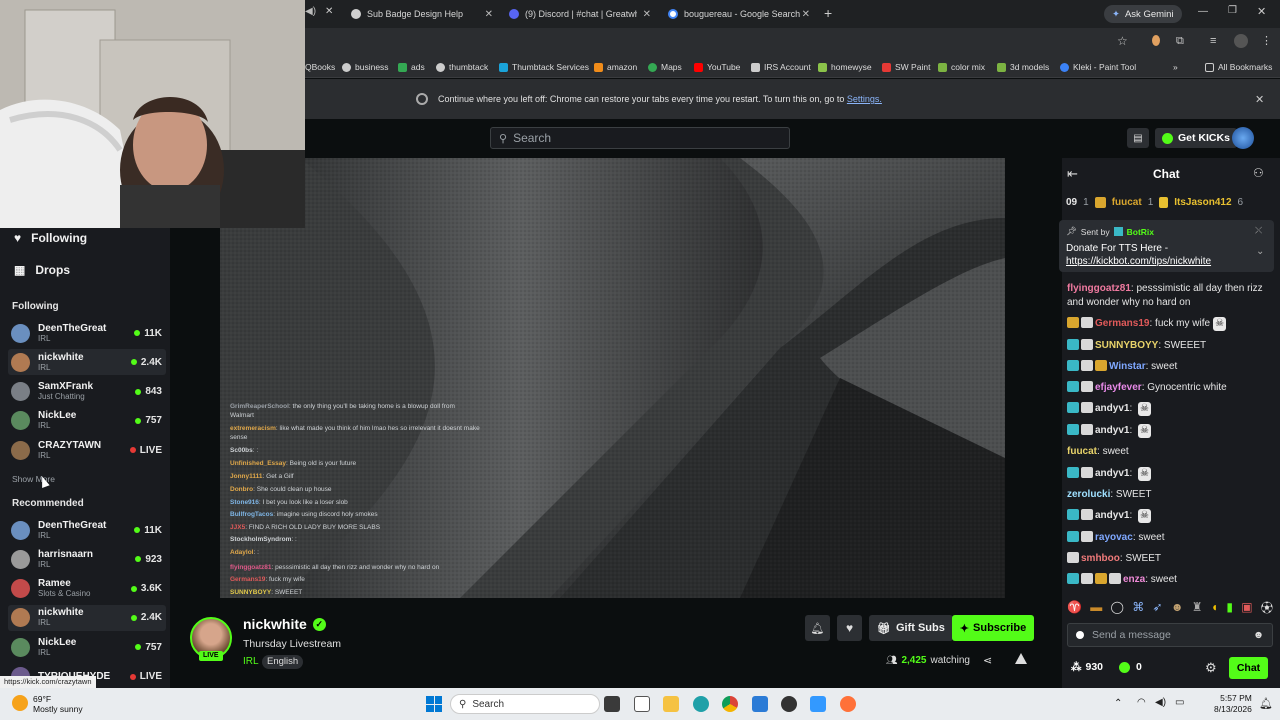  What do you see at coordinates (1232, 10) in the screenshot?
I see `restore-window-icon: ❐` at bounding box center [1232, 10].